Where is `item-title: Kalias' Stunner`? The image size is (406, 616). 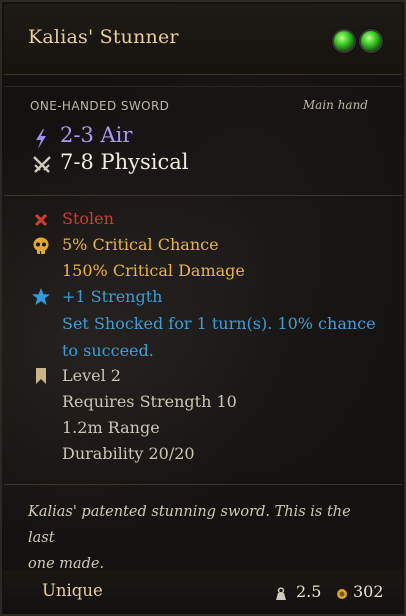 item-title: Kalias' Stunner is located at coordinates (103, 37).